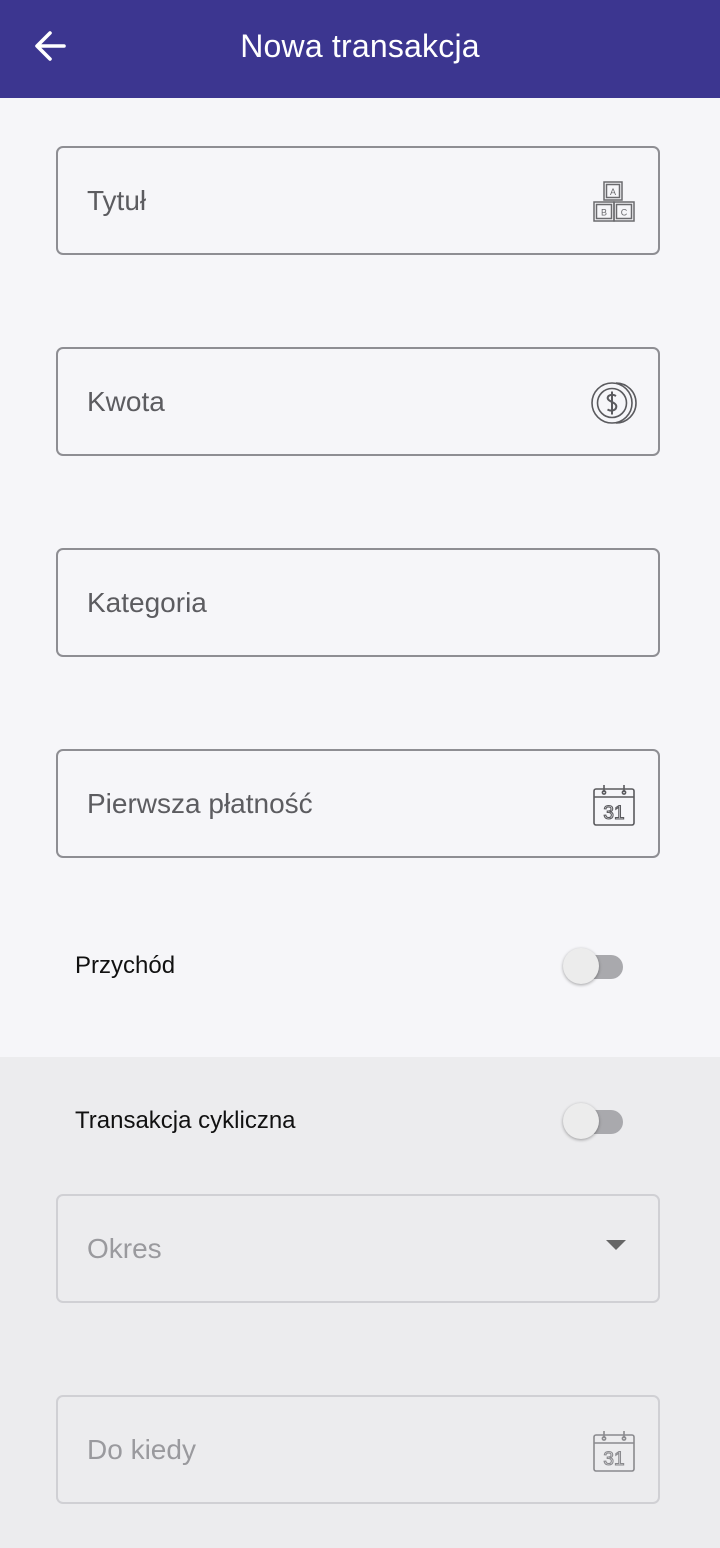  Describe the element at coordinates (358, 200) in the screenshot. I see `title-field: Tytuł A B C` at that location.